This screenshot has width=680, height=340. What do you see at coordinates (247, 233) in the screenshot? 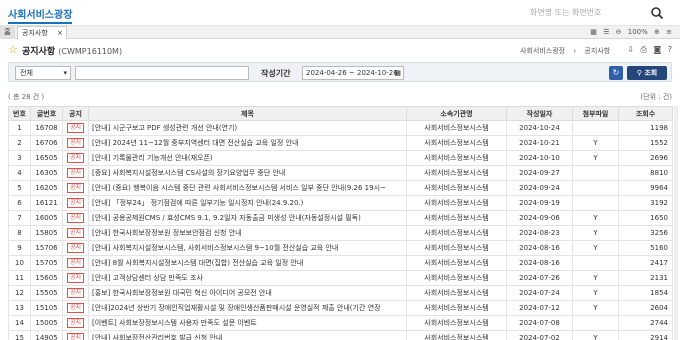
I see `cell-title: [안내] 한국사회보장정보원 정보보안점검 신청 안내` at bounding box center [247, 233].